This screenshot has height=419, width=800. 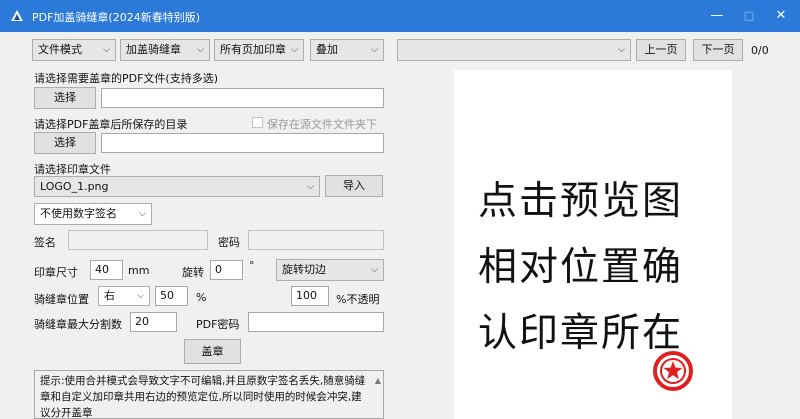 I want to click on rotate-mode-value: 旋转切边, so click(x=304, y=269).